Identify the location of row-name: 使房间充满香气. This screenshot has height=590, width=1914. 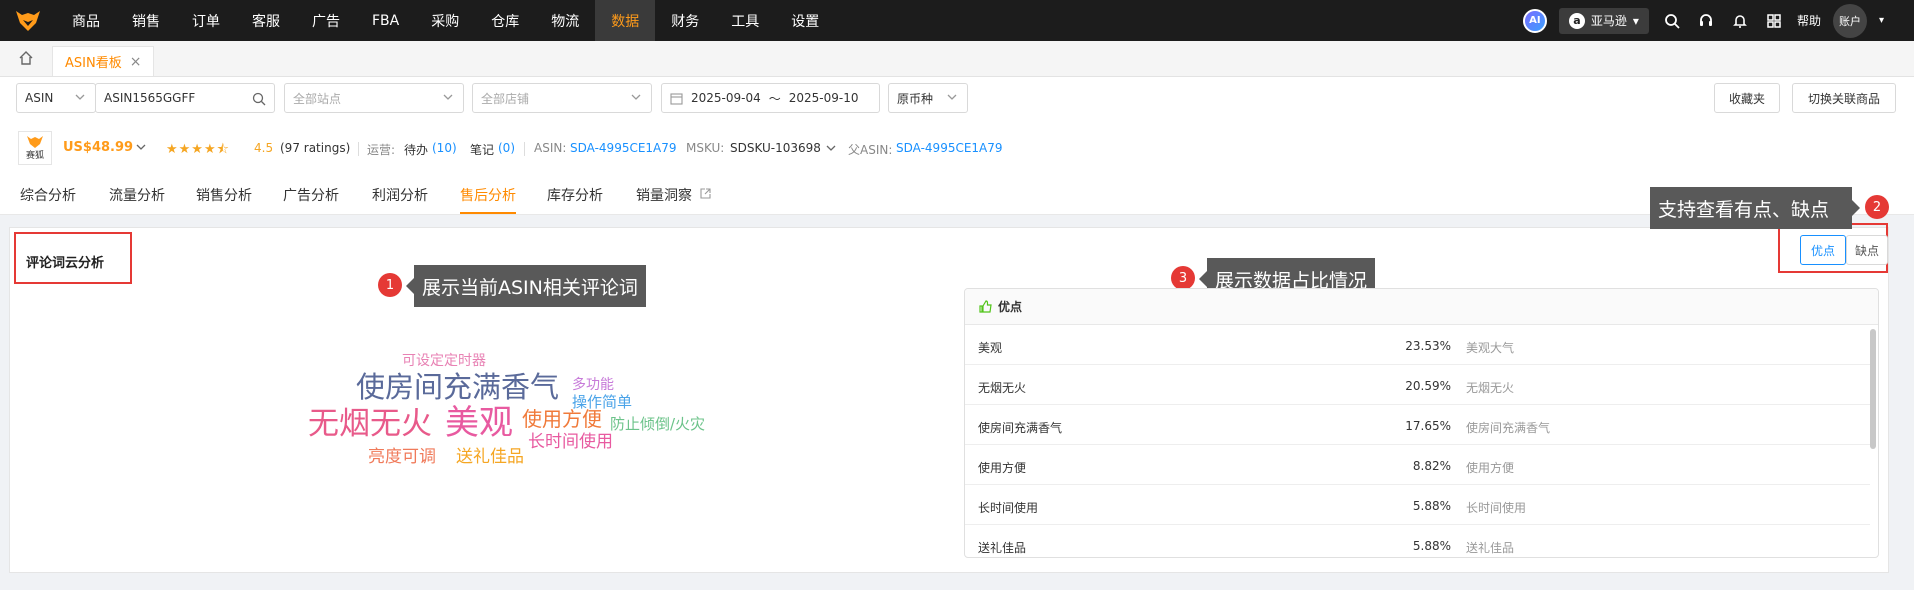
(1020, 428).